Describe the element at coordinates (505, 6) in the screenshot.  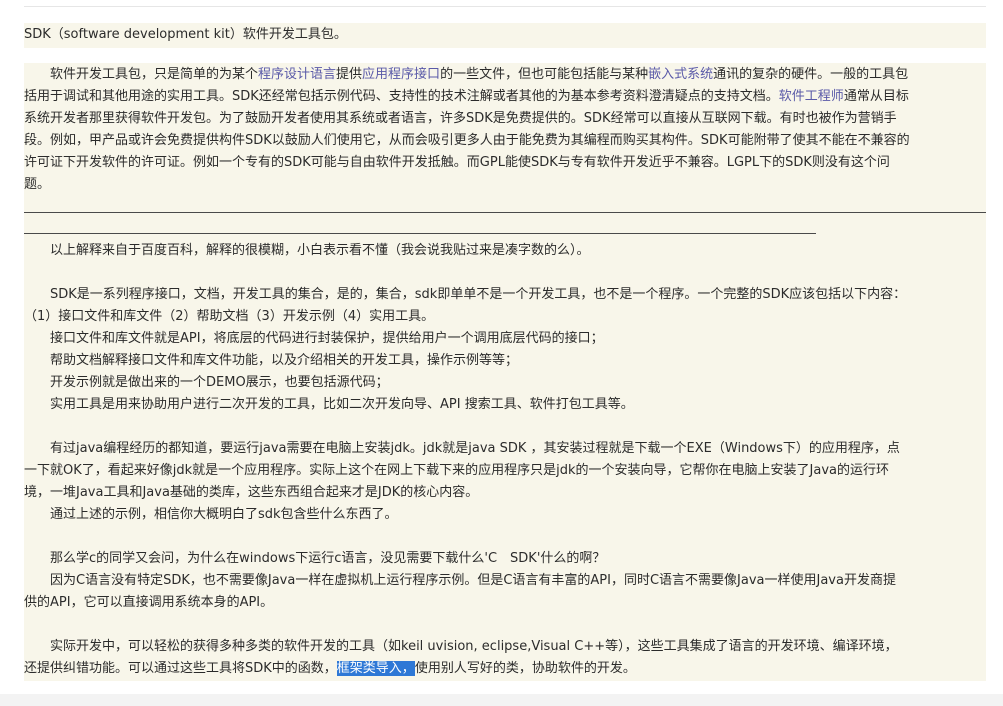
I see `top-divider` at that location.